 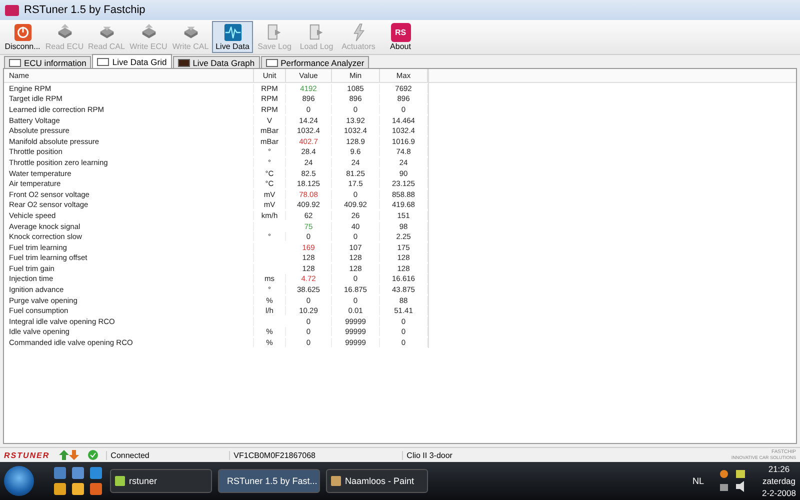 What do you see at coordinates (698, 481) in the screenshot?
I see `language-indicator: NL` at bounding box center [698, 481].